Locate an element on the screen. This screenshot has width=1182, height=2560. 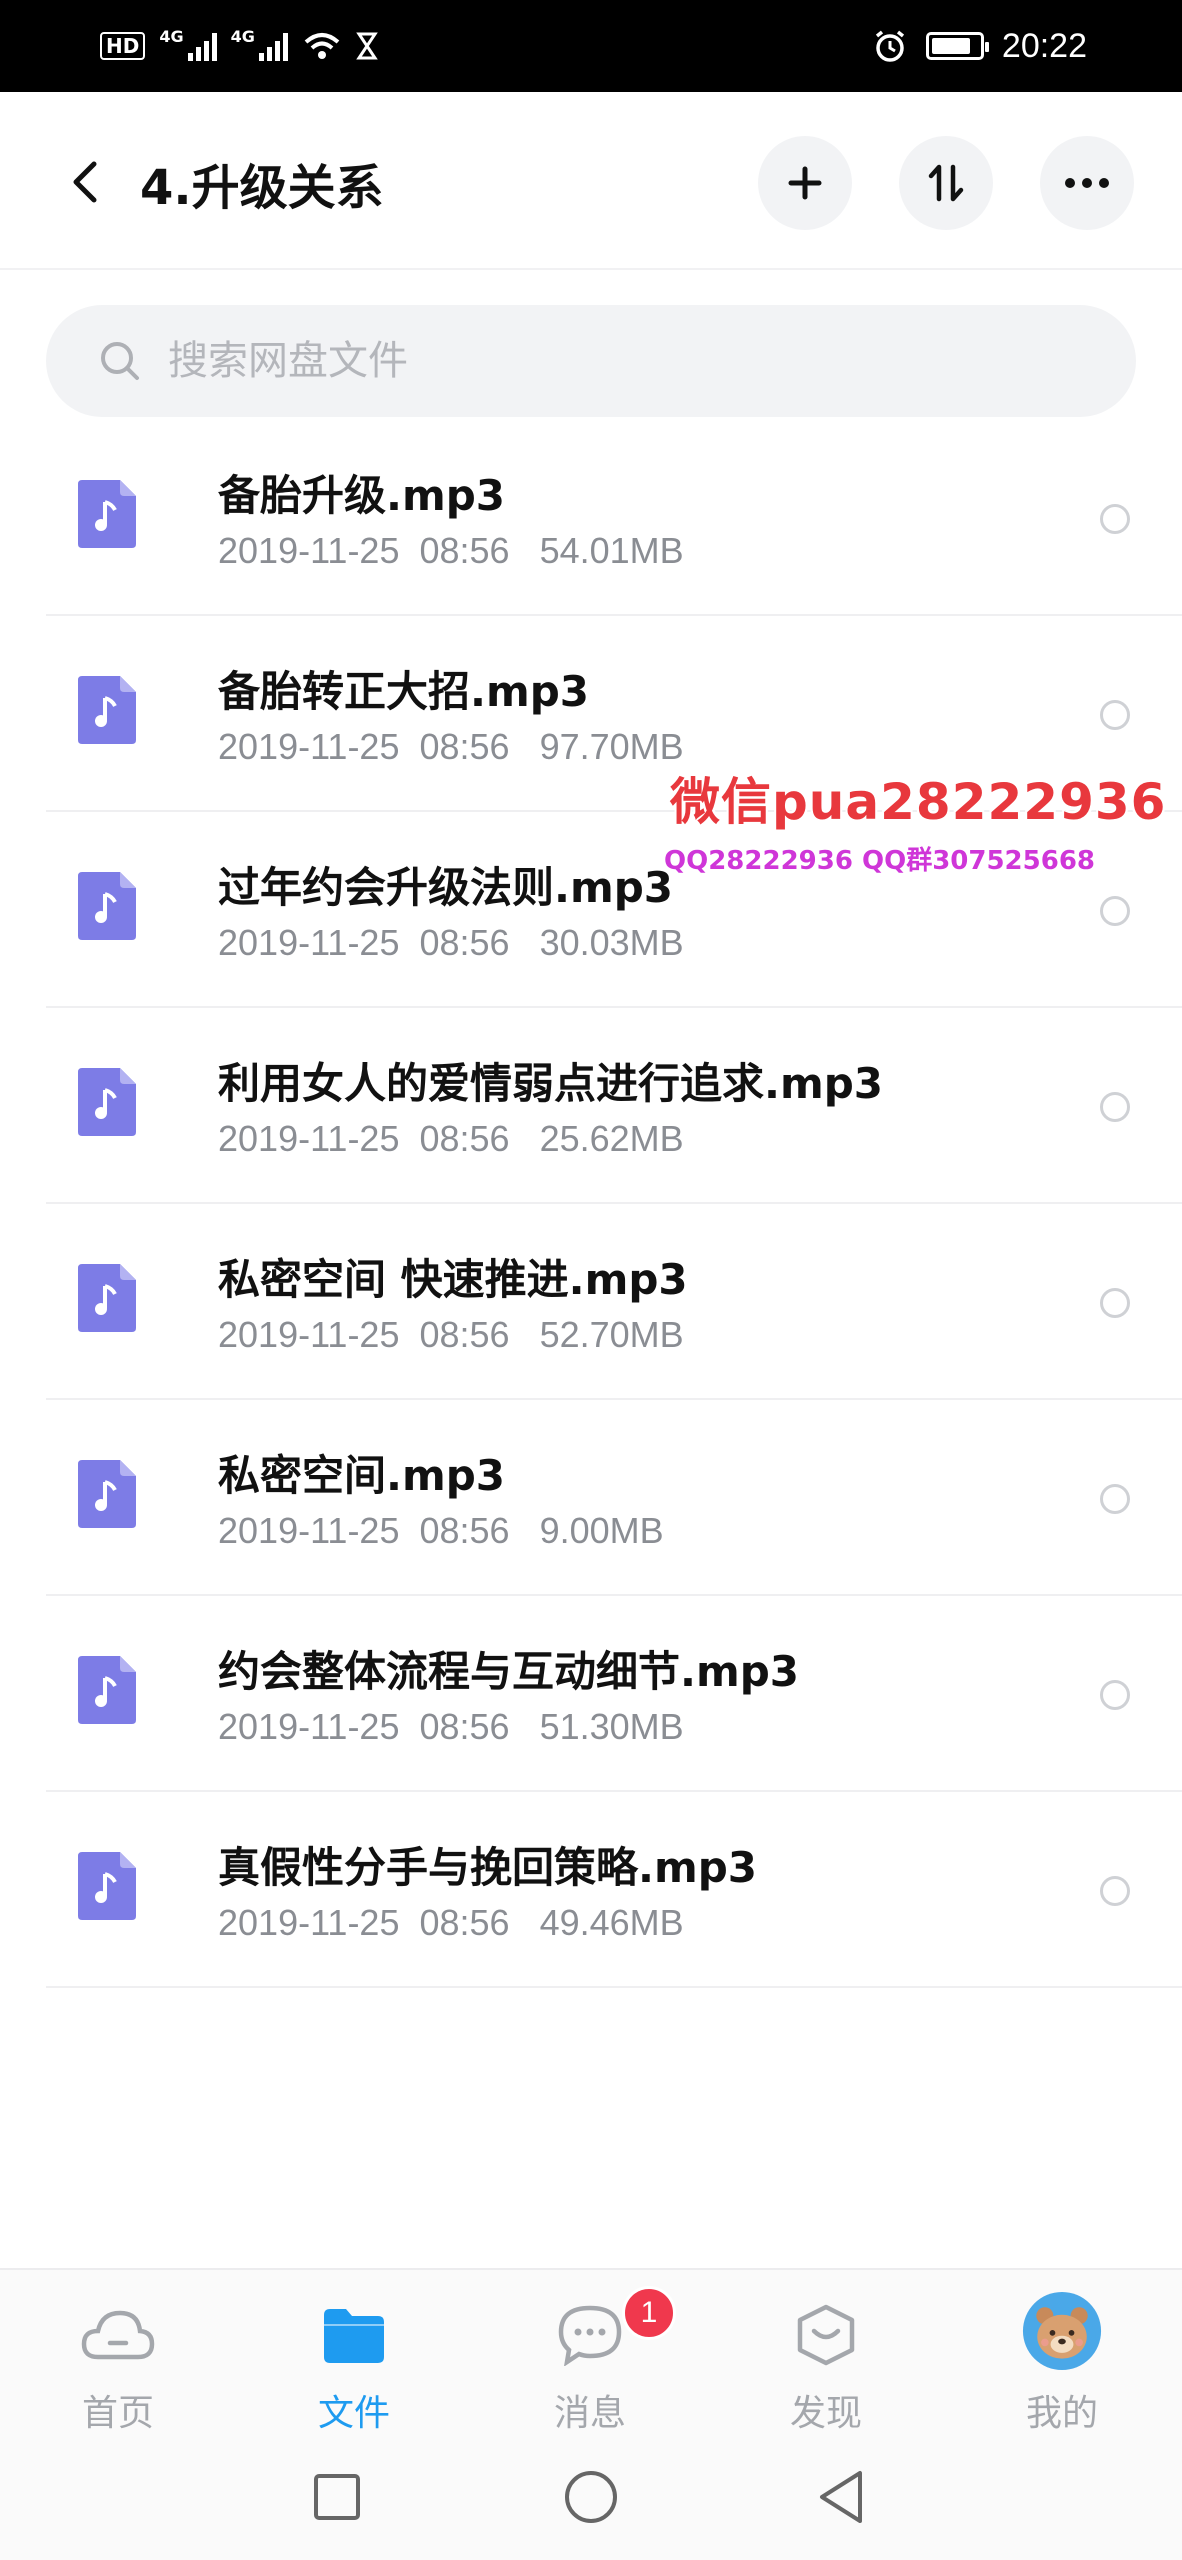
row-divider is located at coordinates (614, 1987).